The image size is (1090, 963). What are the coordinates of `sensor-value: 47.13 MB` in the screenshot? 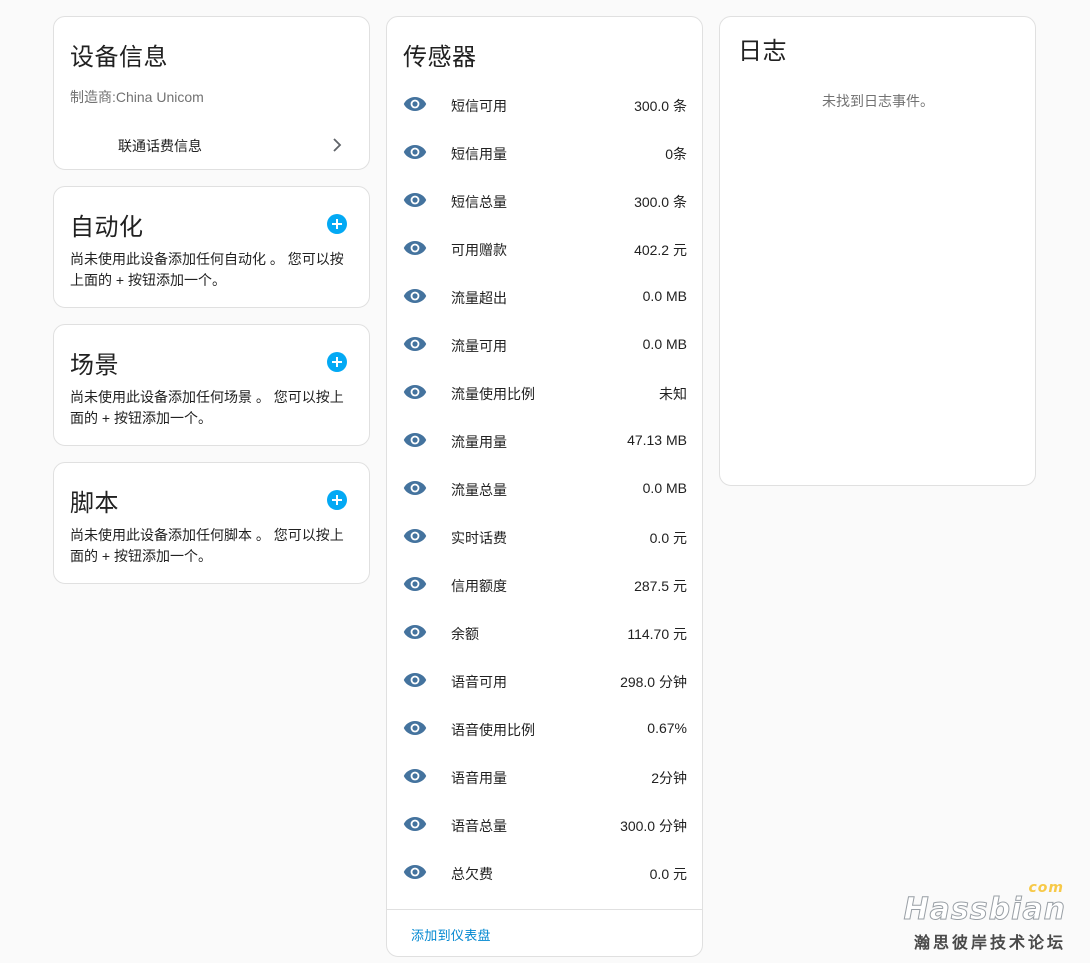 It's located at (657, 440).